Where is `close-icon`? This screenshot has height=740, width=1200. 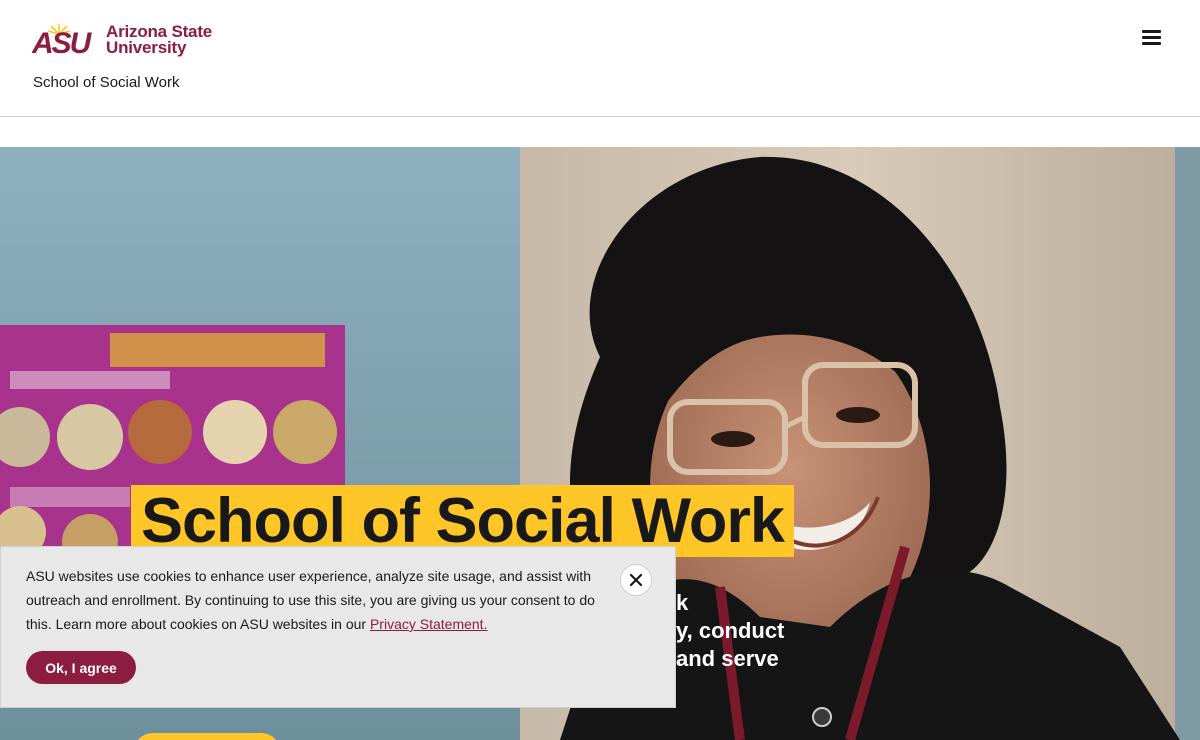 close-icon is located at coordinates (636, 580).